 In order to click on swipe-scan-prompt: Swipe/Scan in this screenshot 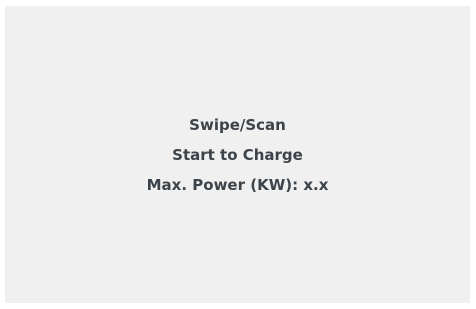, I will do `click(237, 124)`.